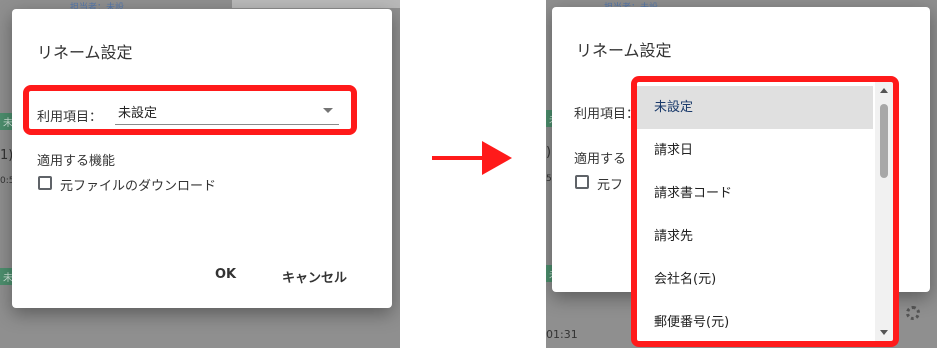  What do you see at coordinates (607, 114) in the screenshot?
I see `field-label-usage-item: 利用項目：` at bounding box center [607, 114].